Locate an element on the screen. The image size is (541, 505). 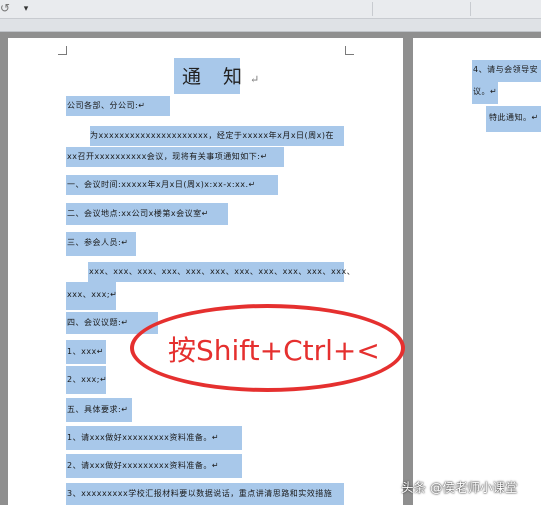
body-line: 公司各部、分公司:↵ is located at coordinates (106, 106).